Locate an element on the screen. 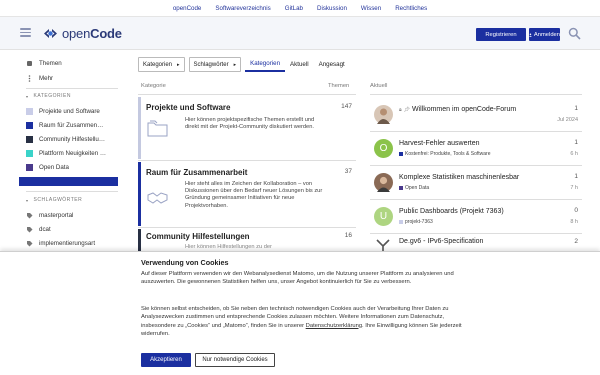 The width and height of the screenshot is (600, 375). latest-topic-title: De.gv6 - IPv6-Specification is located at coordinates (441, 241).